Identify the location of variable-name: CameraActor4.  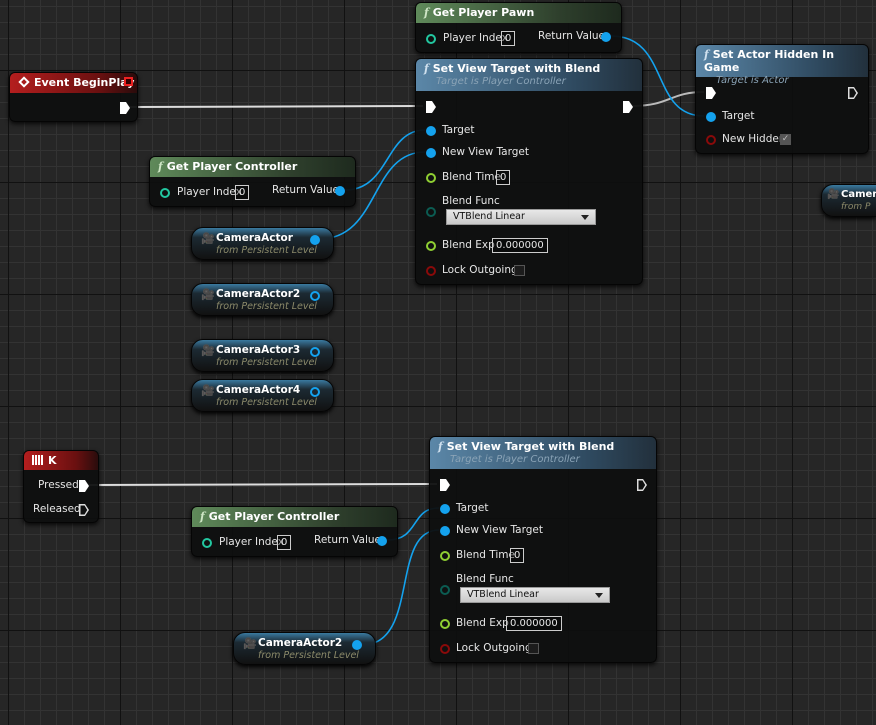
(258, 390).